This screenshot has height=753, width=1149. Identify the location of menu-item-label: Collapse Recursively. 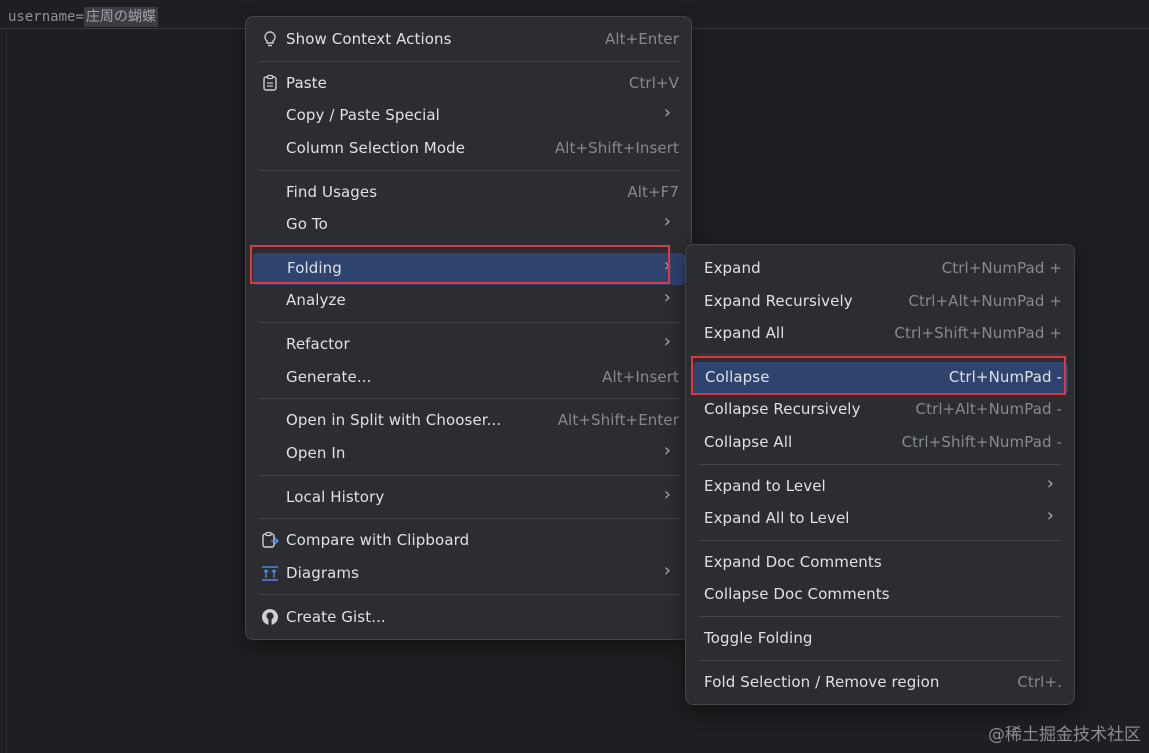
(782, 409).